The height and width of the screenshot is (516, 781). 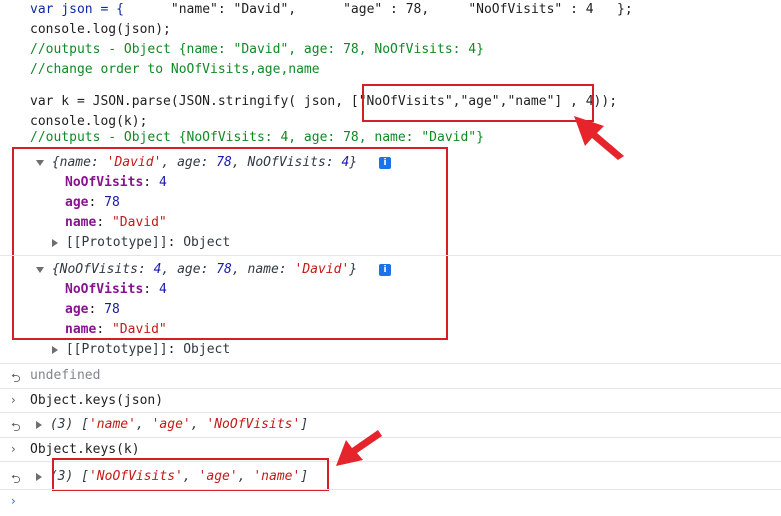 What do you see at coordinates (92, 202) in the screenshot?
I see `object-1-property: age: 78` at bounding box center [92, 202].